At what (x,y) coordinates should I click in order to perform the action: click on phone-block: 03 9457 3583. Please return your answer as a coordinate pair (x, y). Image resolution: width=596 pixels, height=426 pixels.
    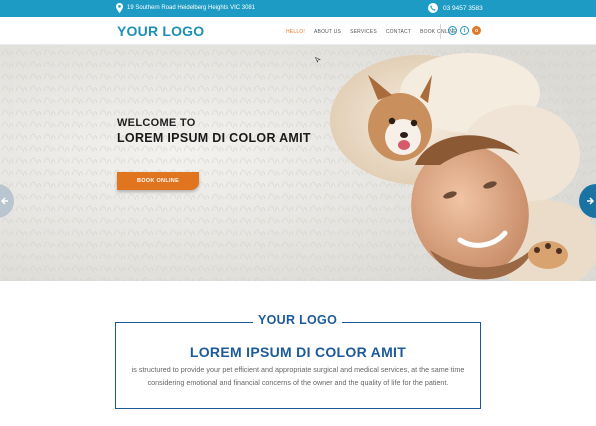
    Looking at the image, I should click on (455, 8).